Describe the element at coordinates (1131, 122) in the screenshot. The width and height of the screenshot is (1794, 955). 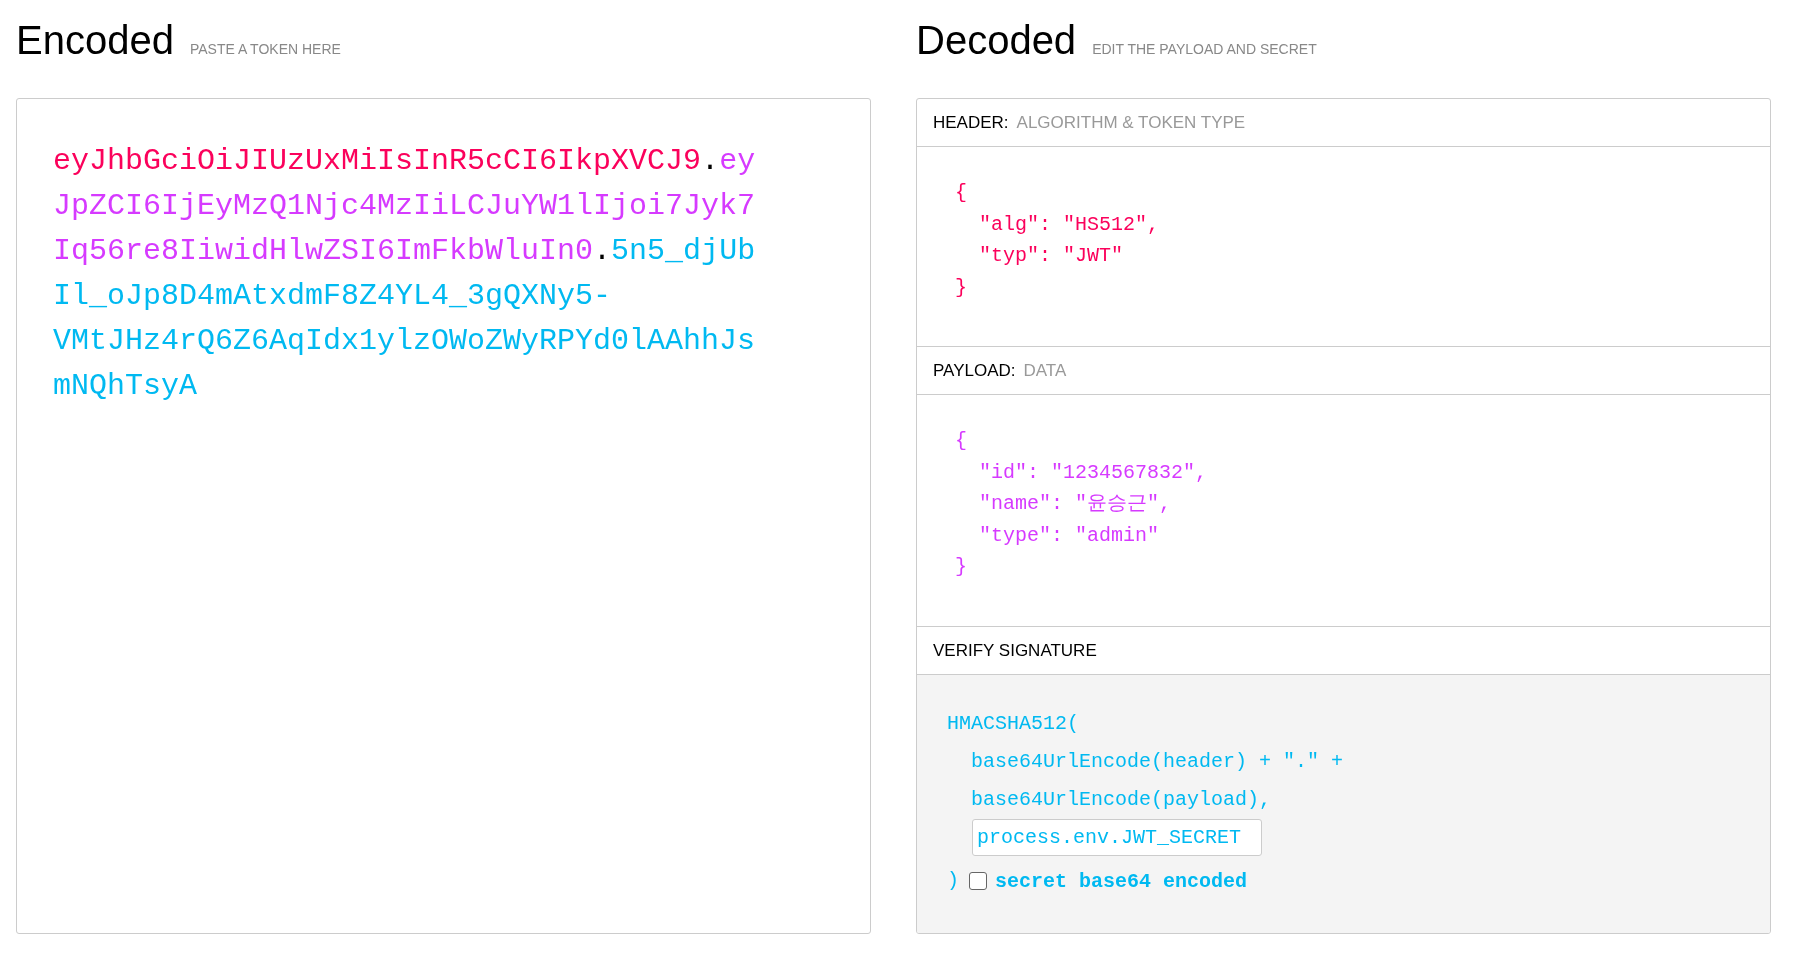
I see `section-sublabel: ALGORITHM & TOKEN TYPE` at that location.